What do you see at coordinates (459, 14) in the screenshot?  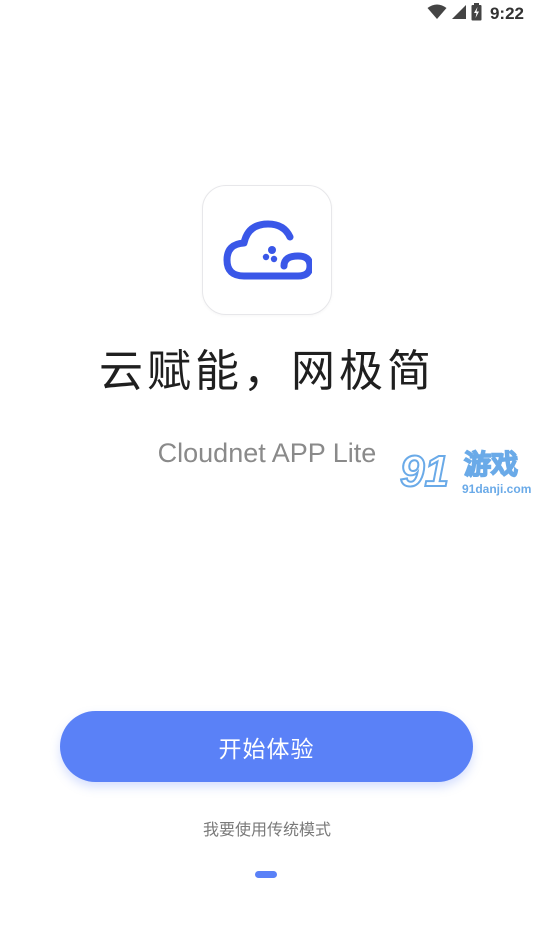 I see `signal-icon` at bounding box center [459, 14].